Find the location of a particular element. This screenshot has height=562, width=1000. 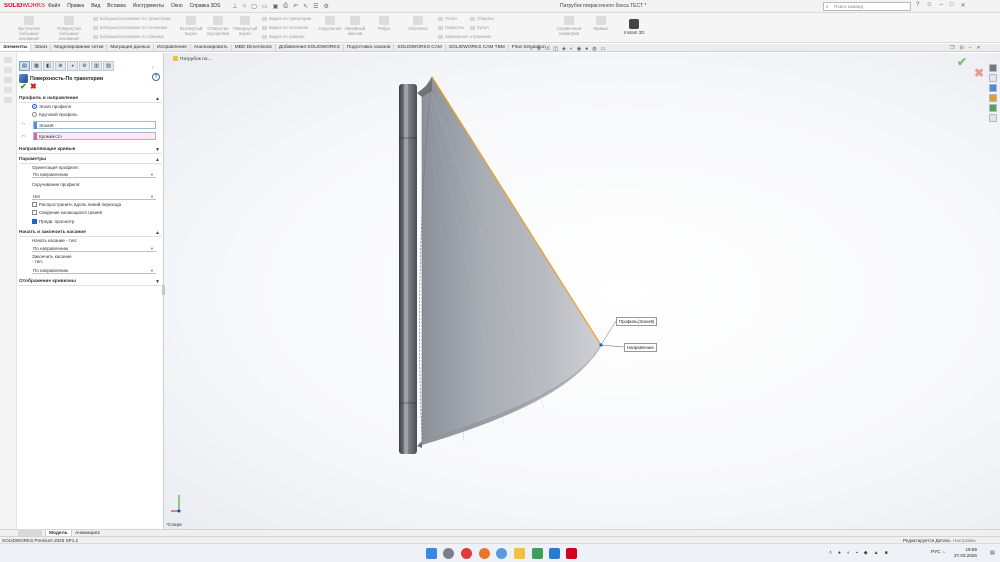

restore-icon: ❐ is located at coordinates (952, 48).